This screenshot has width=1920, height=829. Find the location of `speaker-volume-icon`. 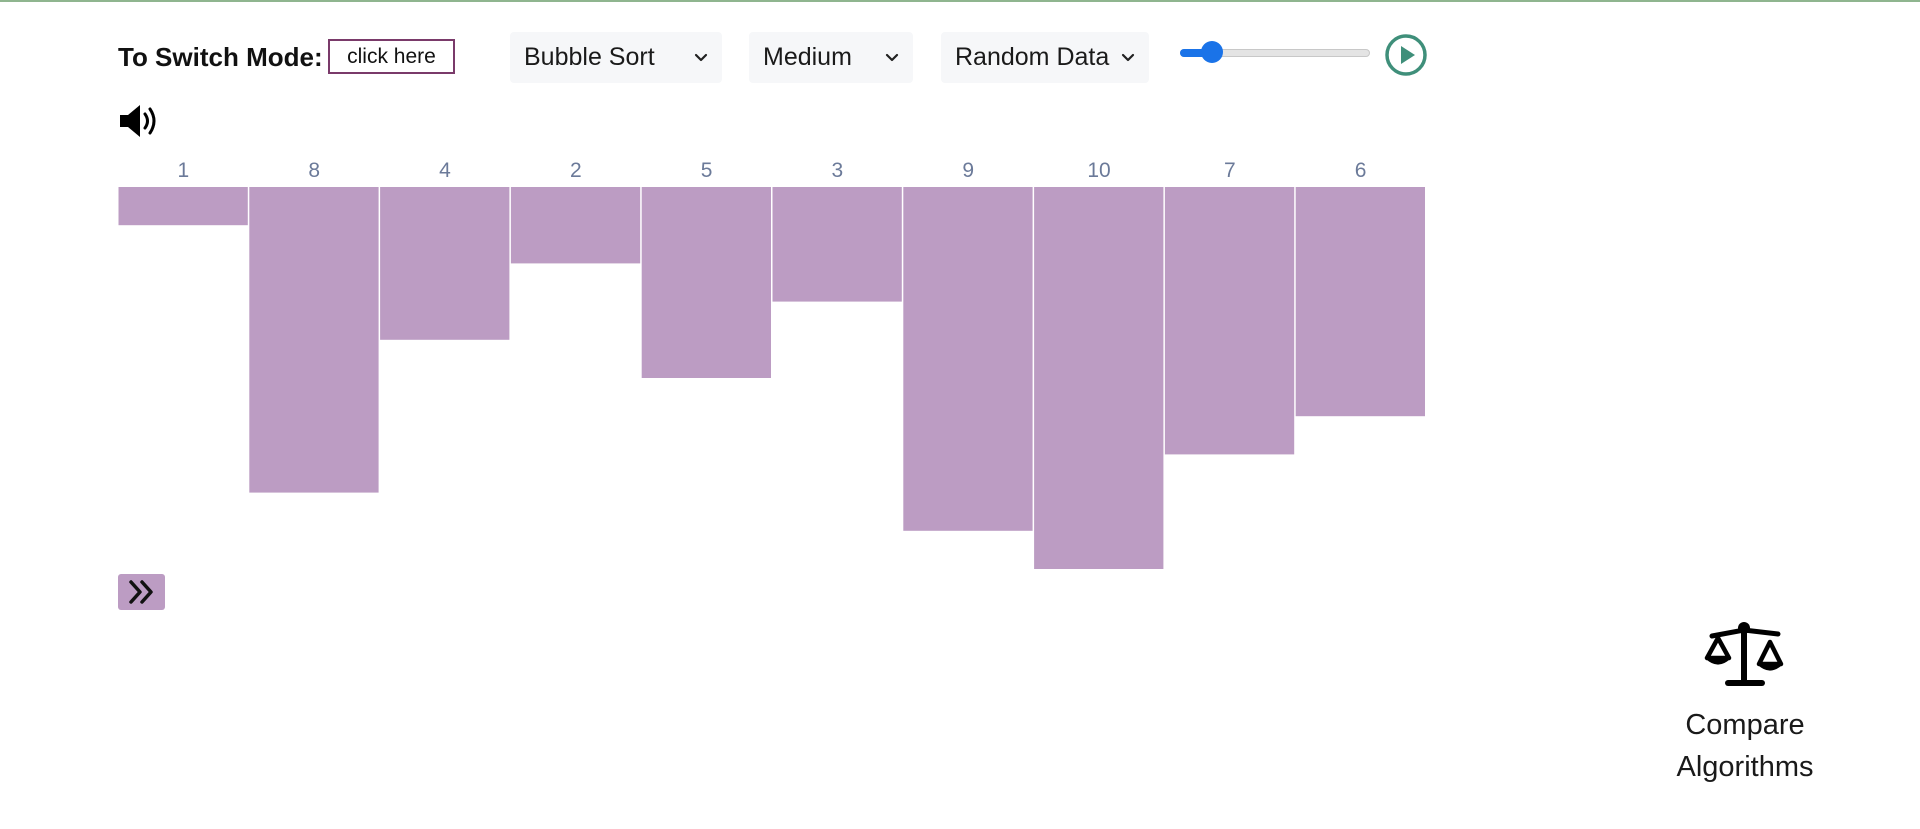

speaker-volume-icon is located at coordinates (140, 121).